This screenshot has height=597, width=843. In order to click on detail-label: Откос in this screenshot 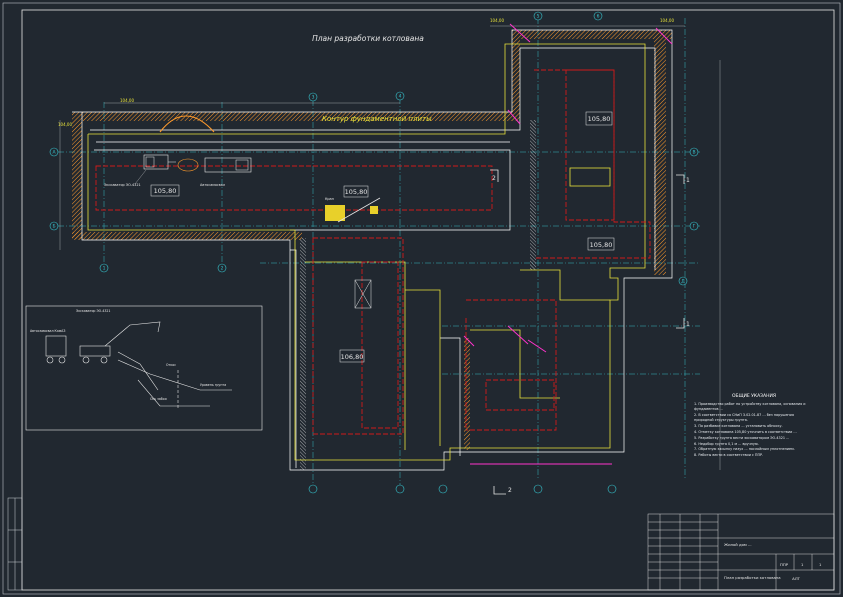, I will do `click(171, 365)`.